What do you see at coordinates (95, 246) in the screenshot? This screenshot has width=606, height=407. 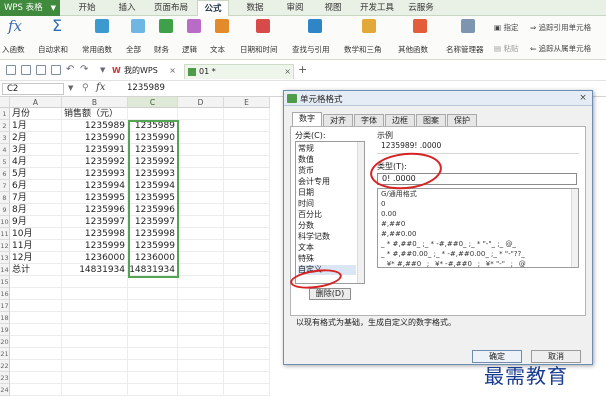 I see `table-cell: 1235999` at bounding box center [95, 246].